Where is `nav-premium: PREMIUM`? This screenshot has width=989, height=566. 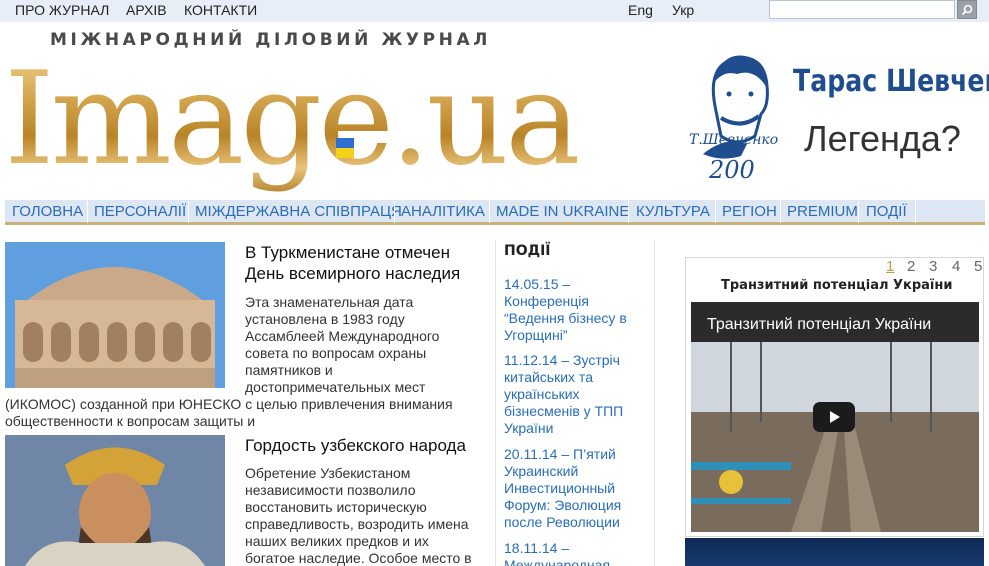 nav-premium: PREMIUM is located at coordinates (822, 212).